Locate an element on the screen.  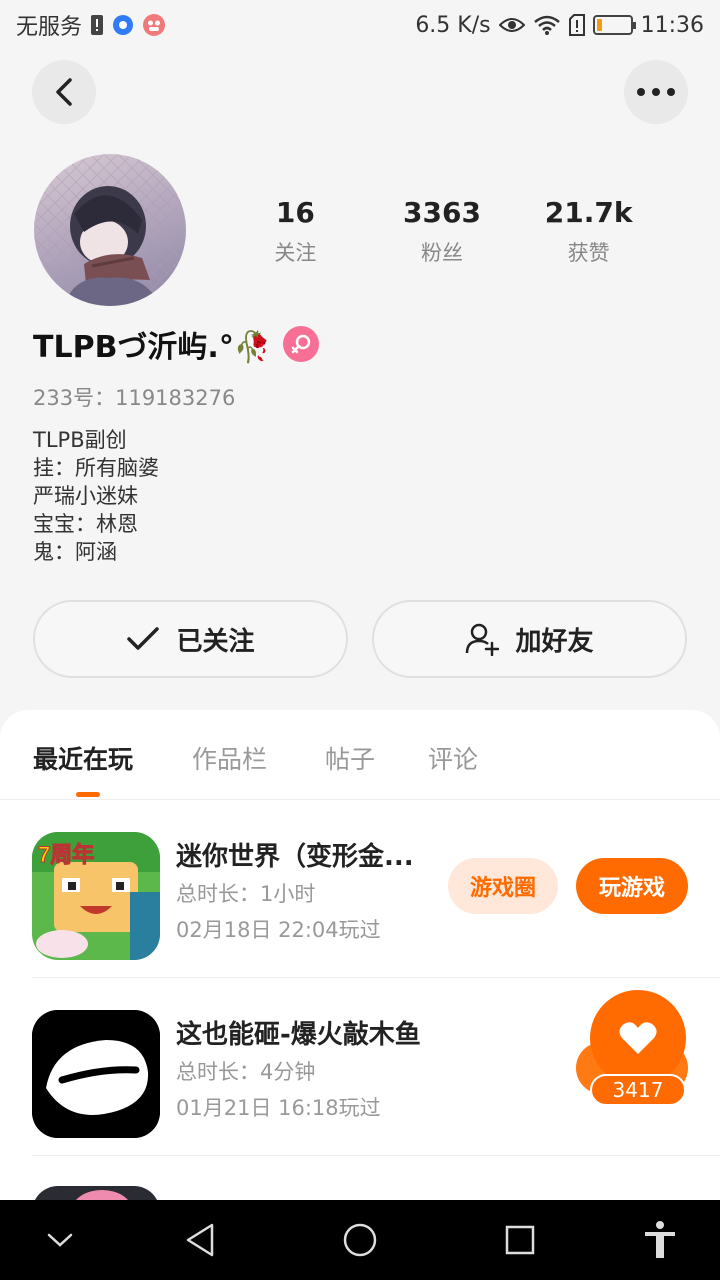
next-game-icon is located at coordinates (96, 1193).